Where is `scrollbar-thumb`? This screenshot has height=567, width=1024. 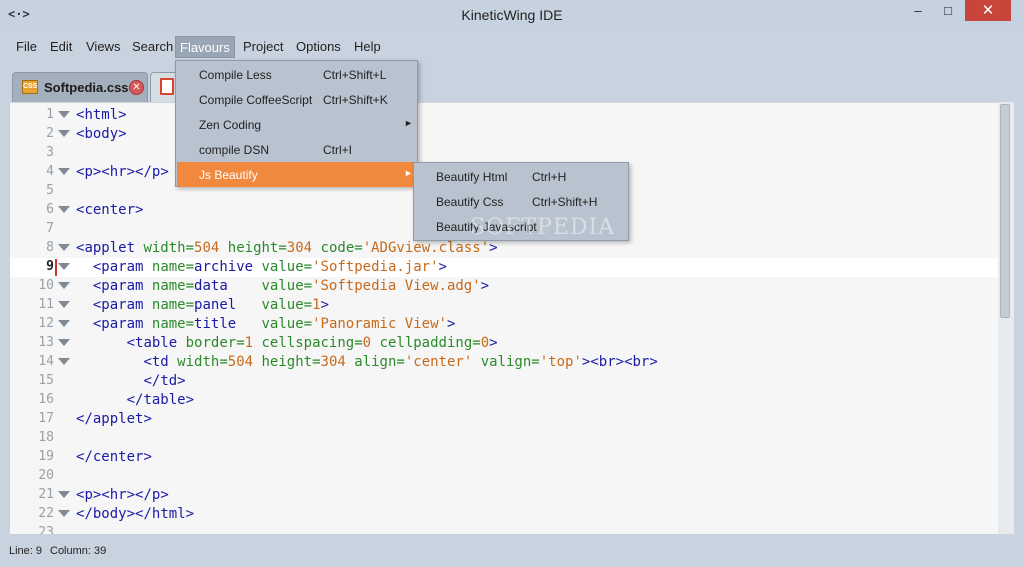
scrollbar-thumb is located at coordinates (1005, 211).